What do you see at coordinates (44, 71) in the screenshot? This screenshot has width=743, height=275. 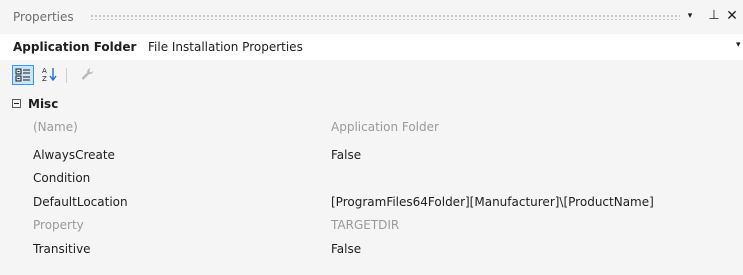 I see `svg-text: A` at bounding box center [44, 71].